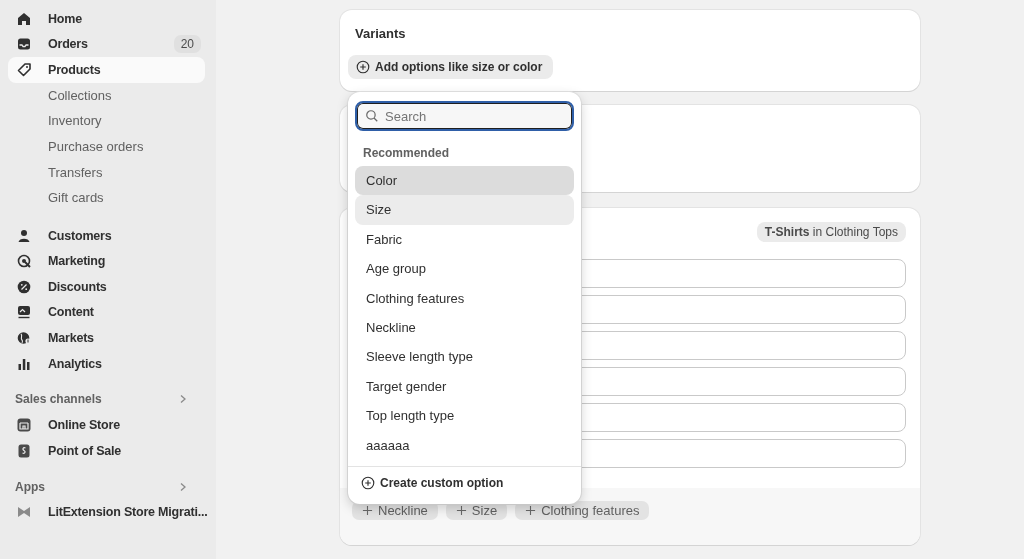 The width and height of the screenshot is (1024, 559). What do you see at coordinates (464, 269) in the screenshot?
I see `option-item: Age group` at bounding box center [464, 269].